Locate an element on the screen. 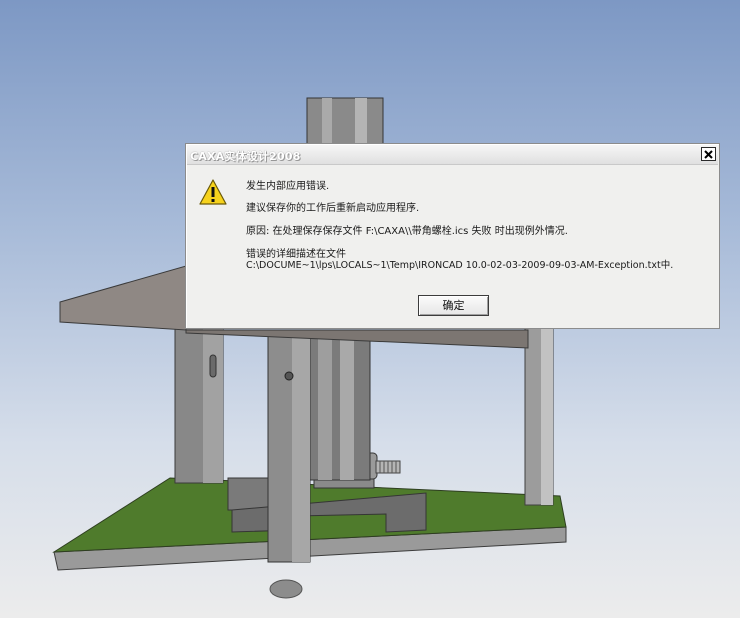  close-button is located at coordinates (708, 154).